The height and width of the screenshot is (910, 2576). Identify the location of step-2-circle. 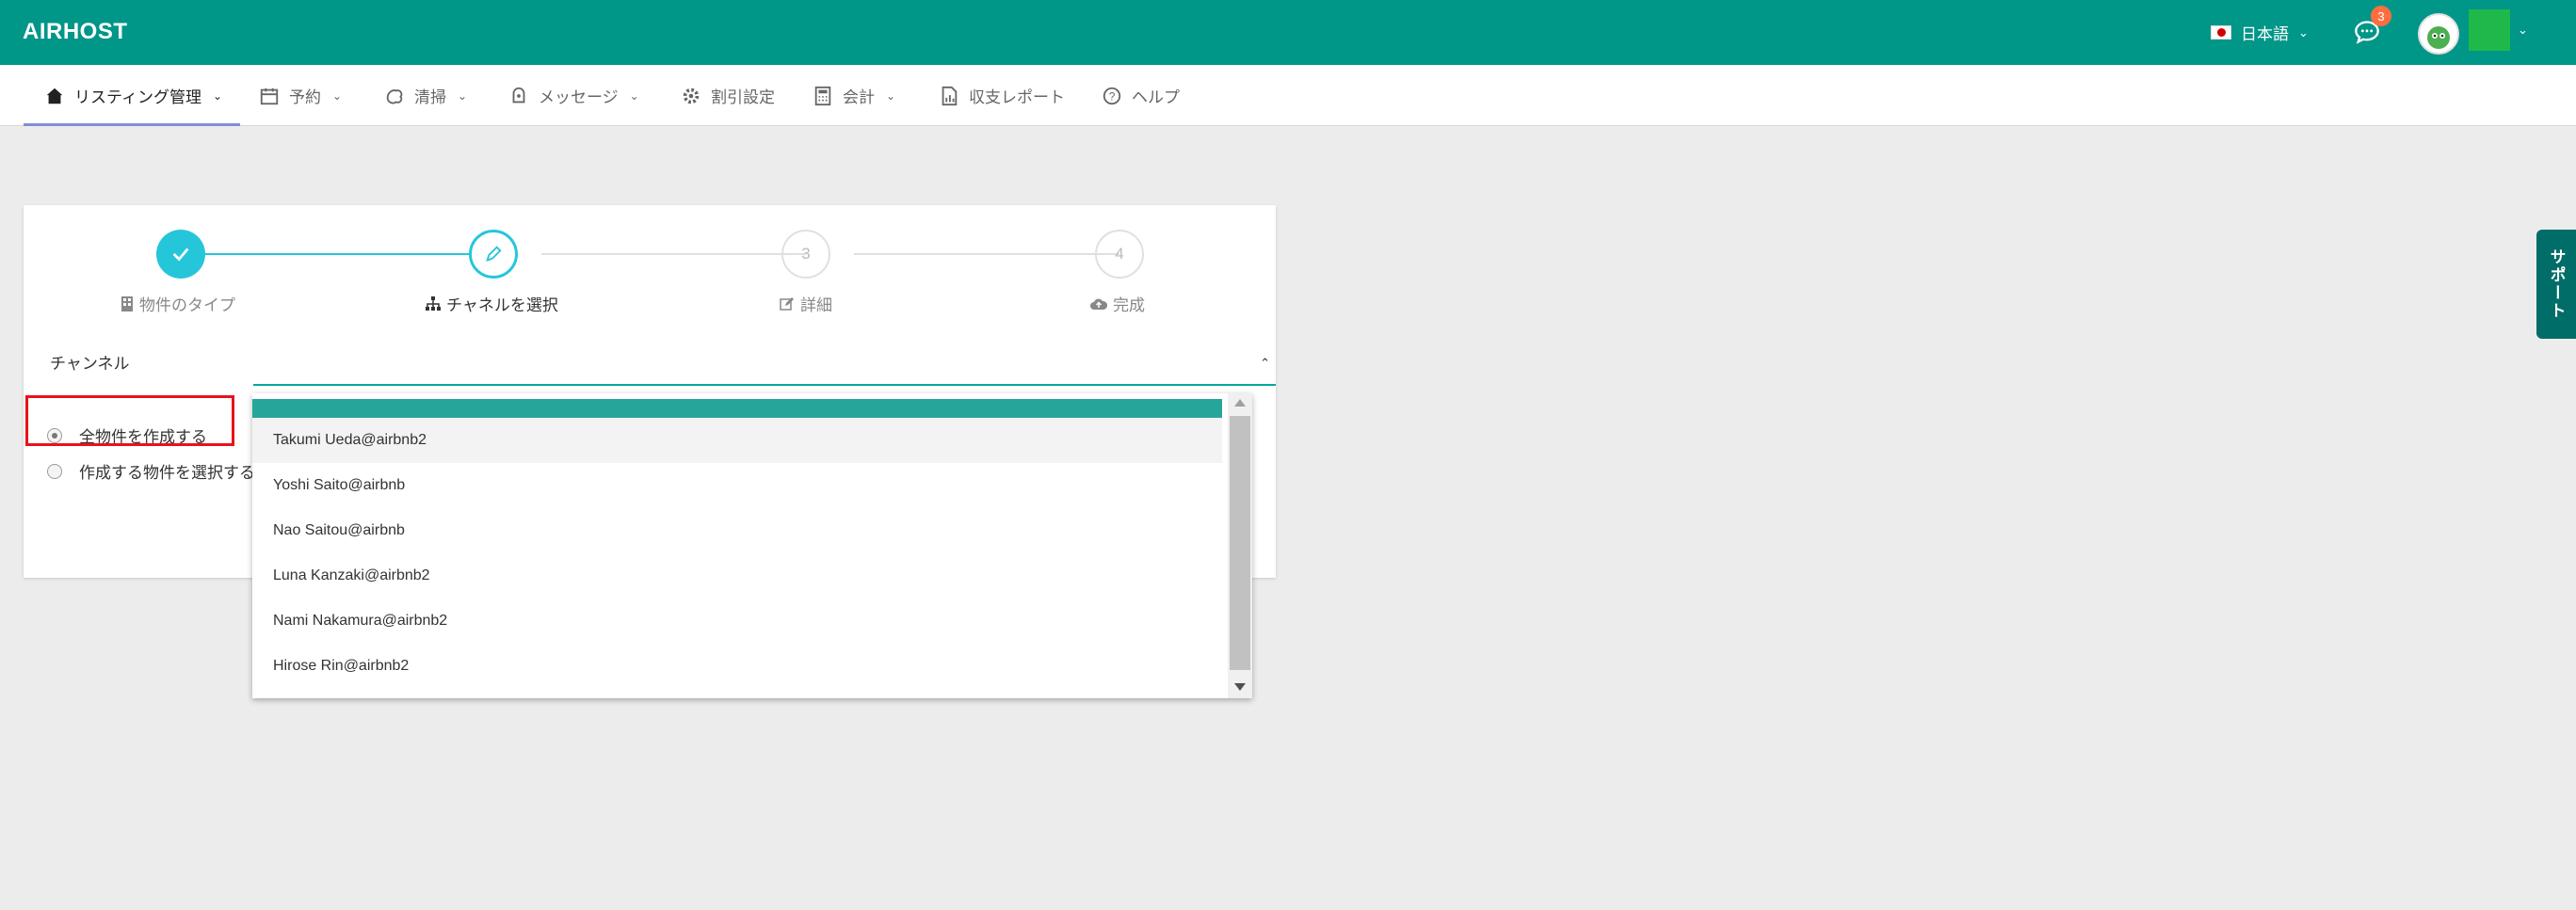
(493, 254).